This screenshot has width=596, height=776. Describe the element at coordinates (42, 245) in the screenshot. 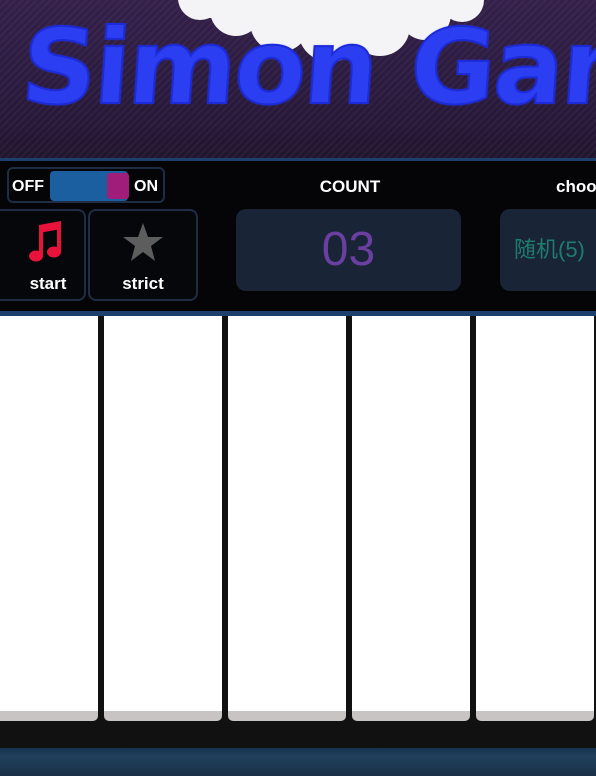

I see `music-note-icon` at that location.